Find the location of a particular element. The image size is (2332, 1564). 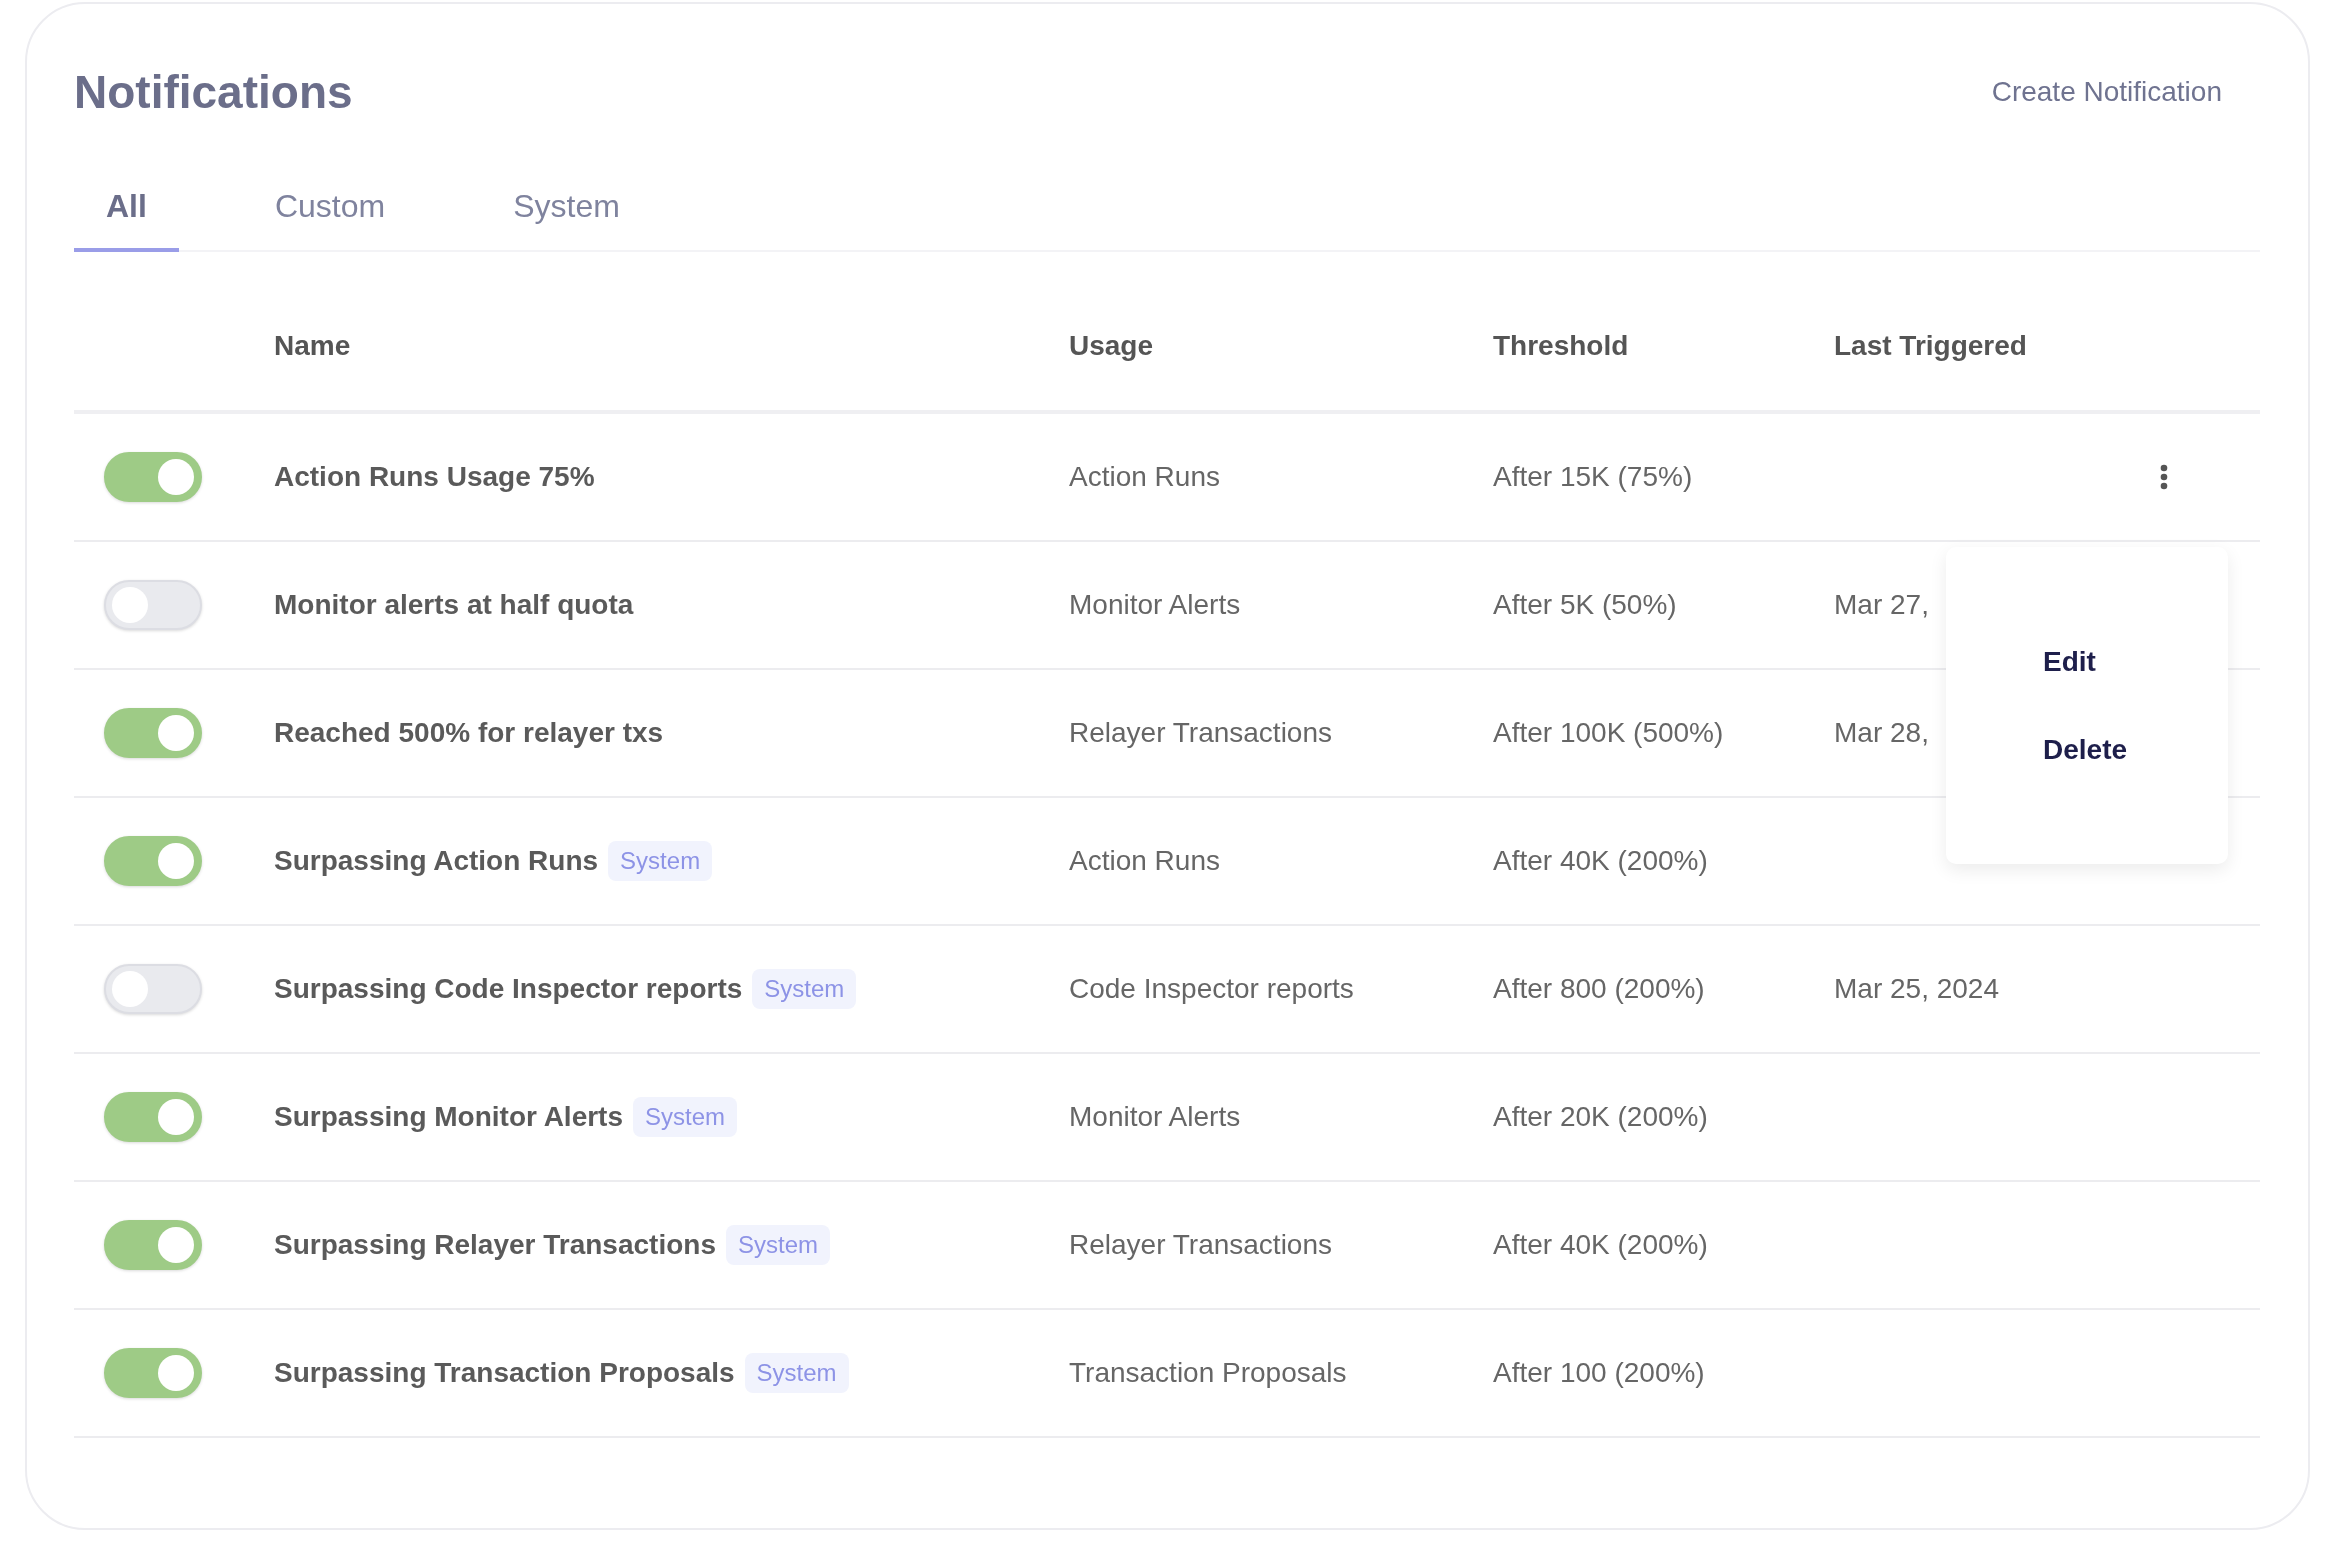

tab: Custom is located at coordinates (330, 208).